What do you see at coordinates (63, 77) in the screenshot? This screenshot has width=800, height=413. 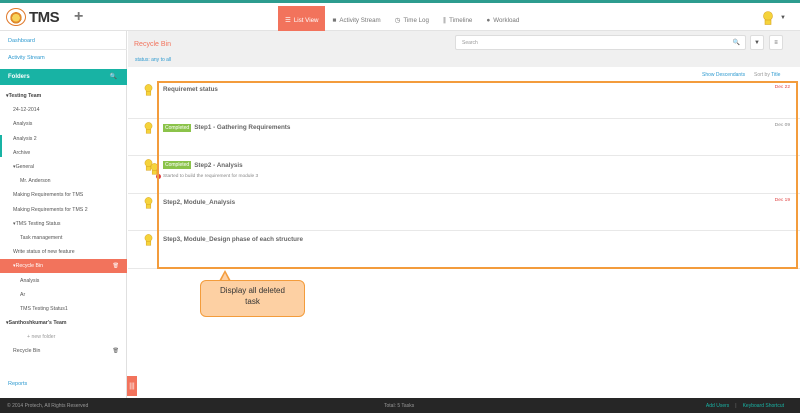 I see `folders-header: Folders 🔍` at bounding box center [63, 77].